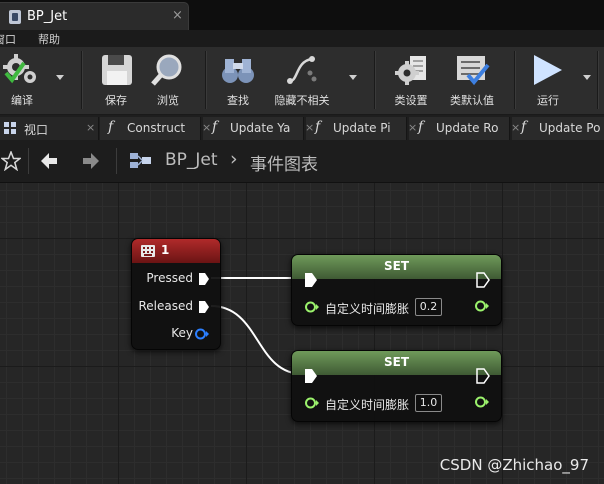 This screenshot has width=604, height=484. Describe the element at coordinates (587, 77) in the screenshot. I see `run-dropdown-icon` at that location.